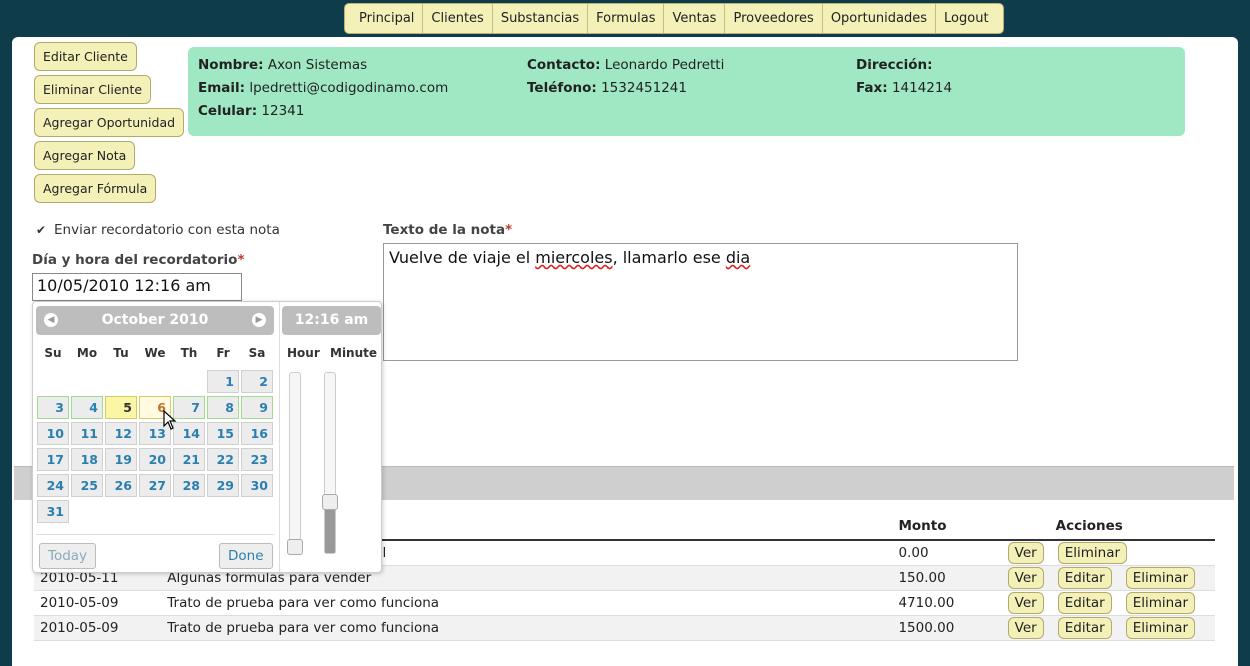 The height and width of the screenshot is (666, 1250). What do you see at coordinates (223, 407) in the screenshot?
I see `calendar-day-8: 8` at bounding box center [223, 407].